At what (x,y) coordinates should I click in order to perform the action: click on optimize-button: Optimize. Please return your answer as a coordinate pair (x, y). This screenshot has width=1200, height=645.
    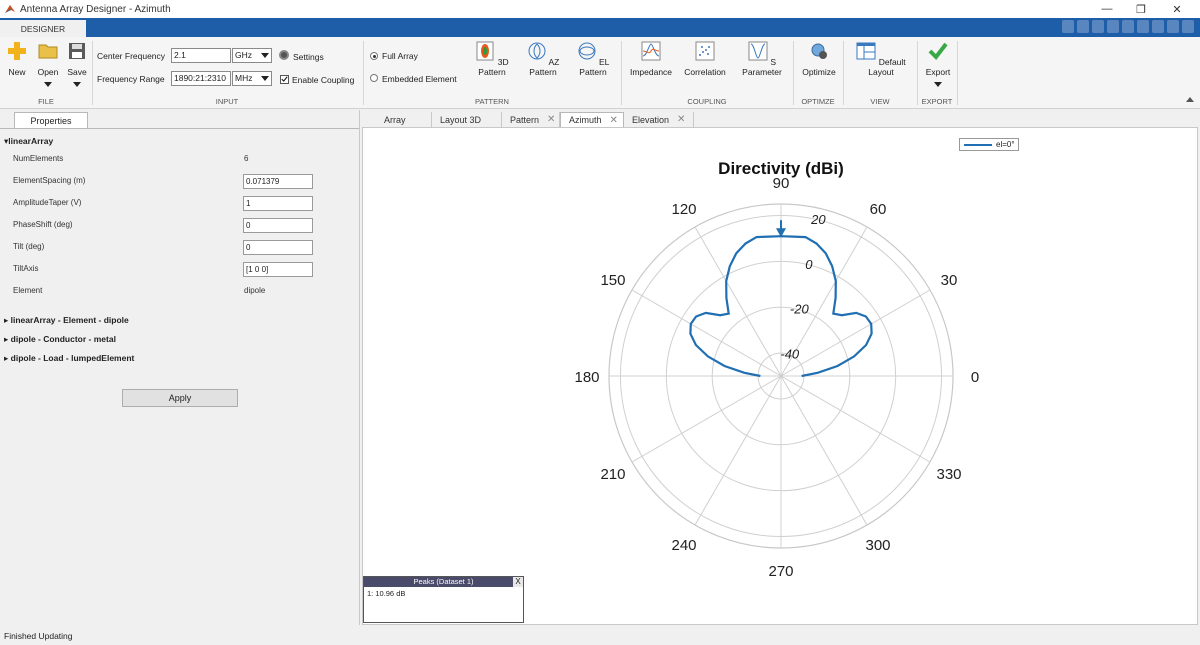
    Looking at the image, I should click on (819, 59).